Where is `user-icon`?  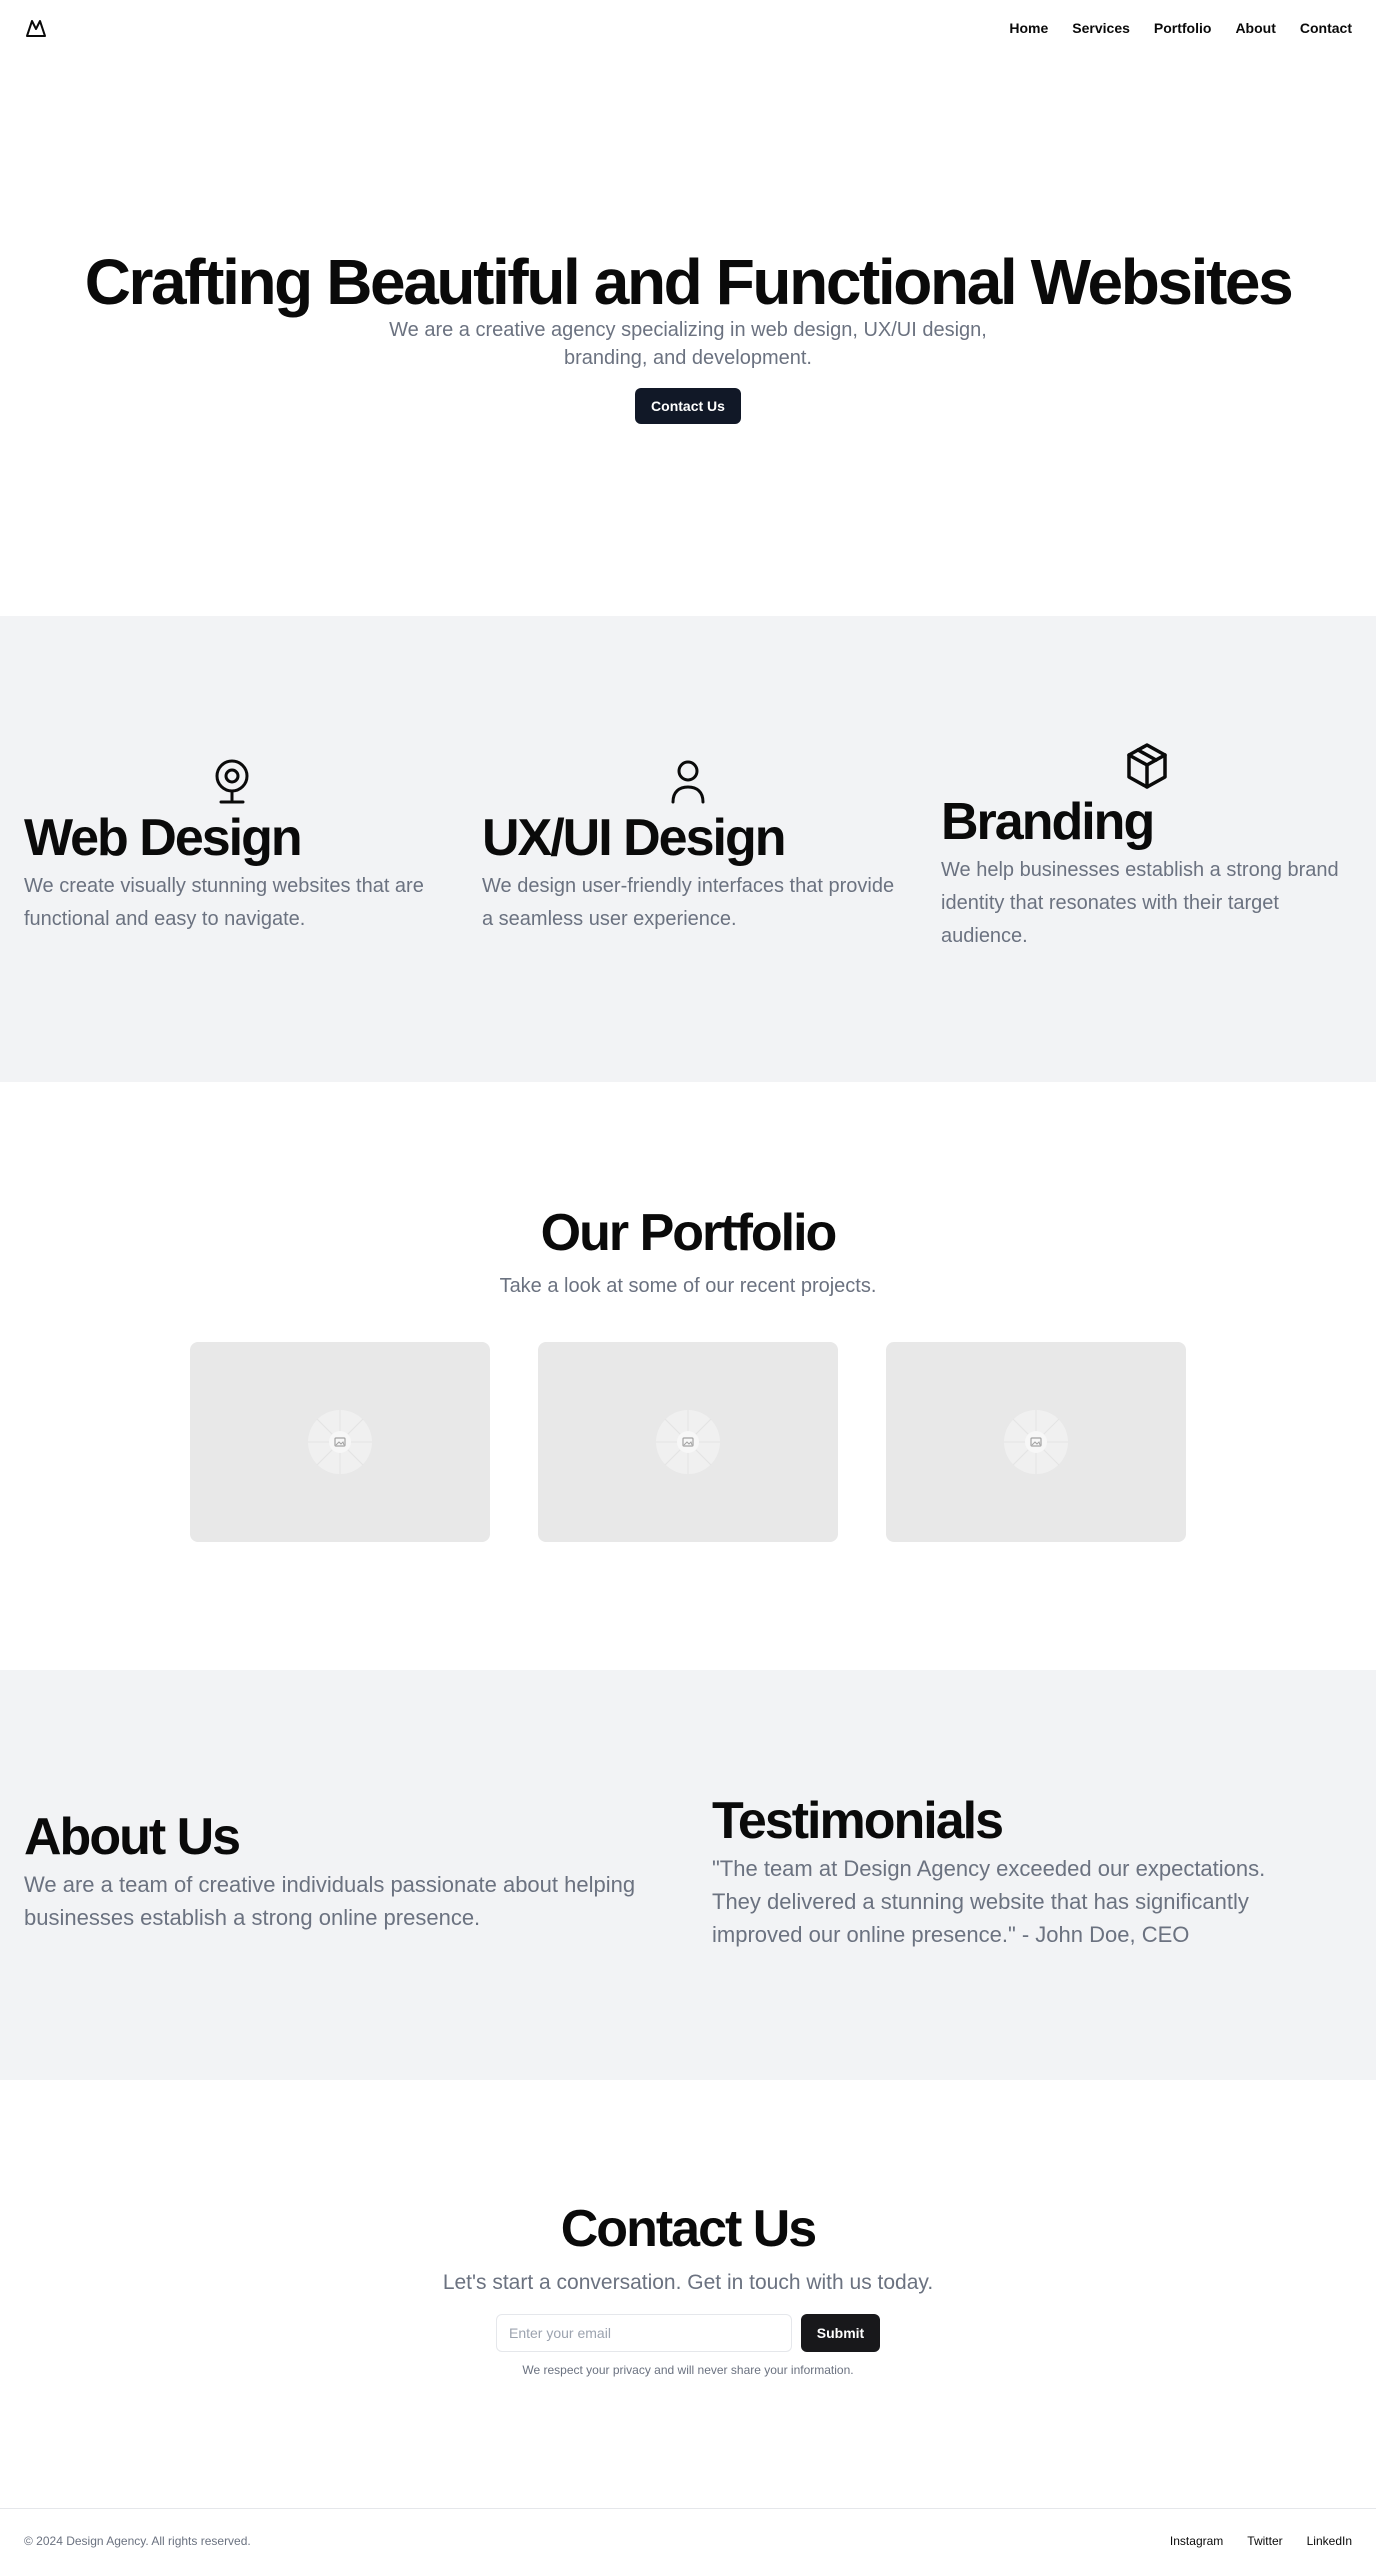
user-icon is located at coordinates (688, 782).